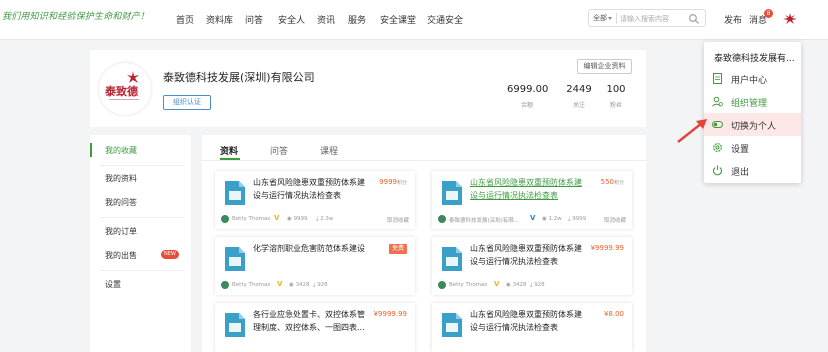 This screenshot has width=828, height=352. I want to click on company-logo-text: 泰致德, so click(121, 91).